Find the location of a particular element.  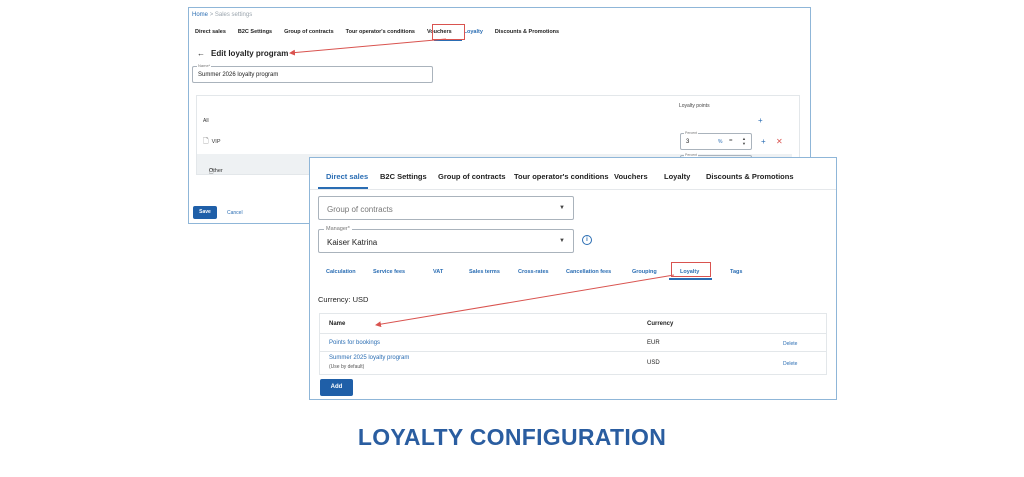

manager-label: Manager* is located at coordinates (338, 229).